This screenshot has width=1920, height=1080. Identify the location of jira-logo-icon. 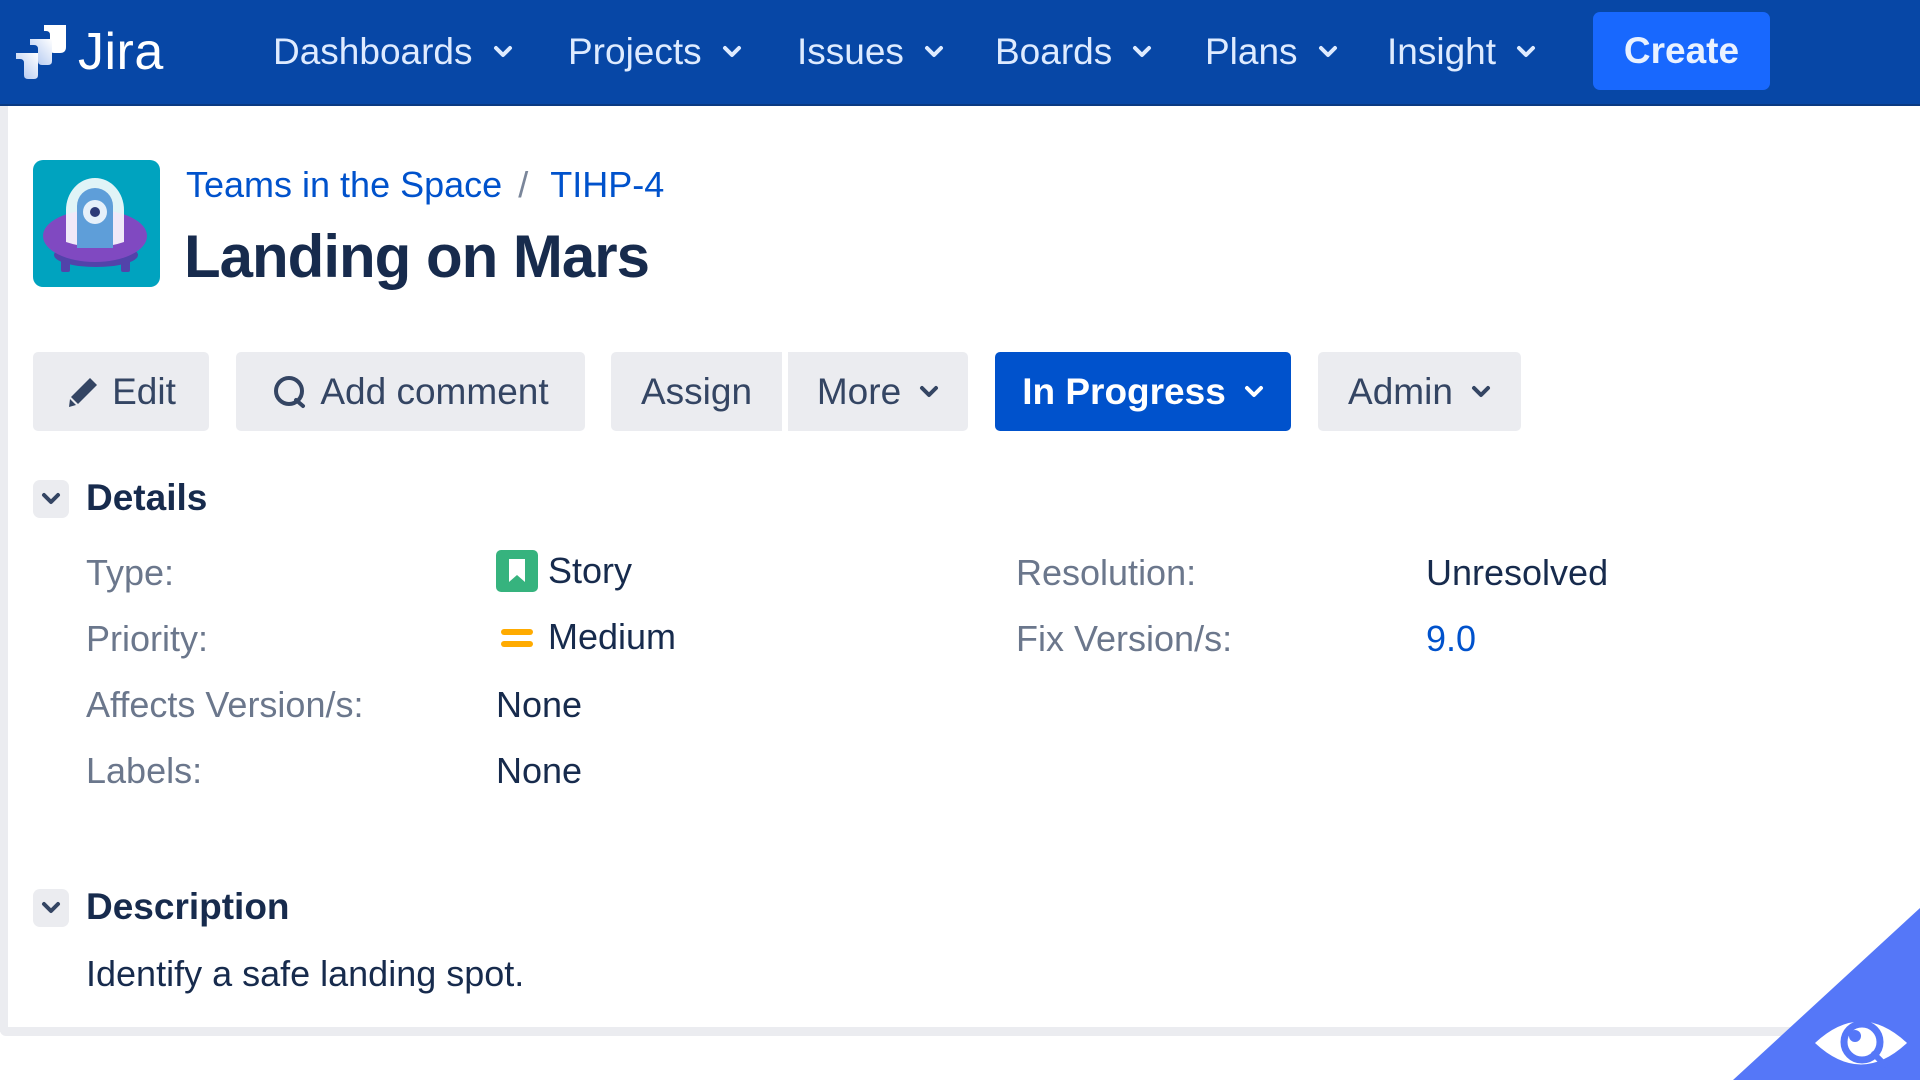
(41, 52).